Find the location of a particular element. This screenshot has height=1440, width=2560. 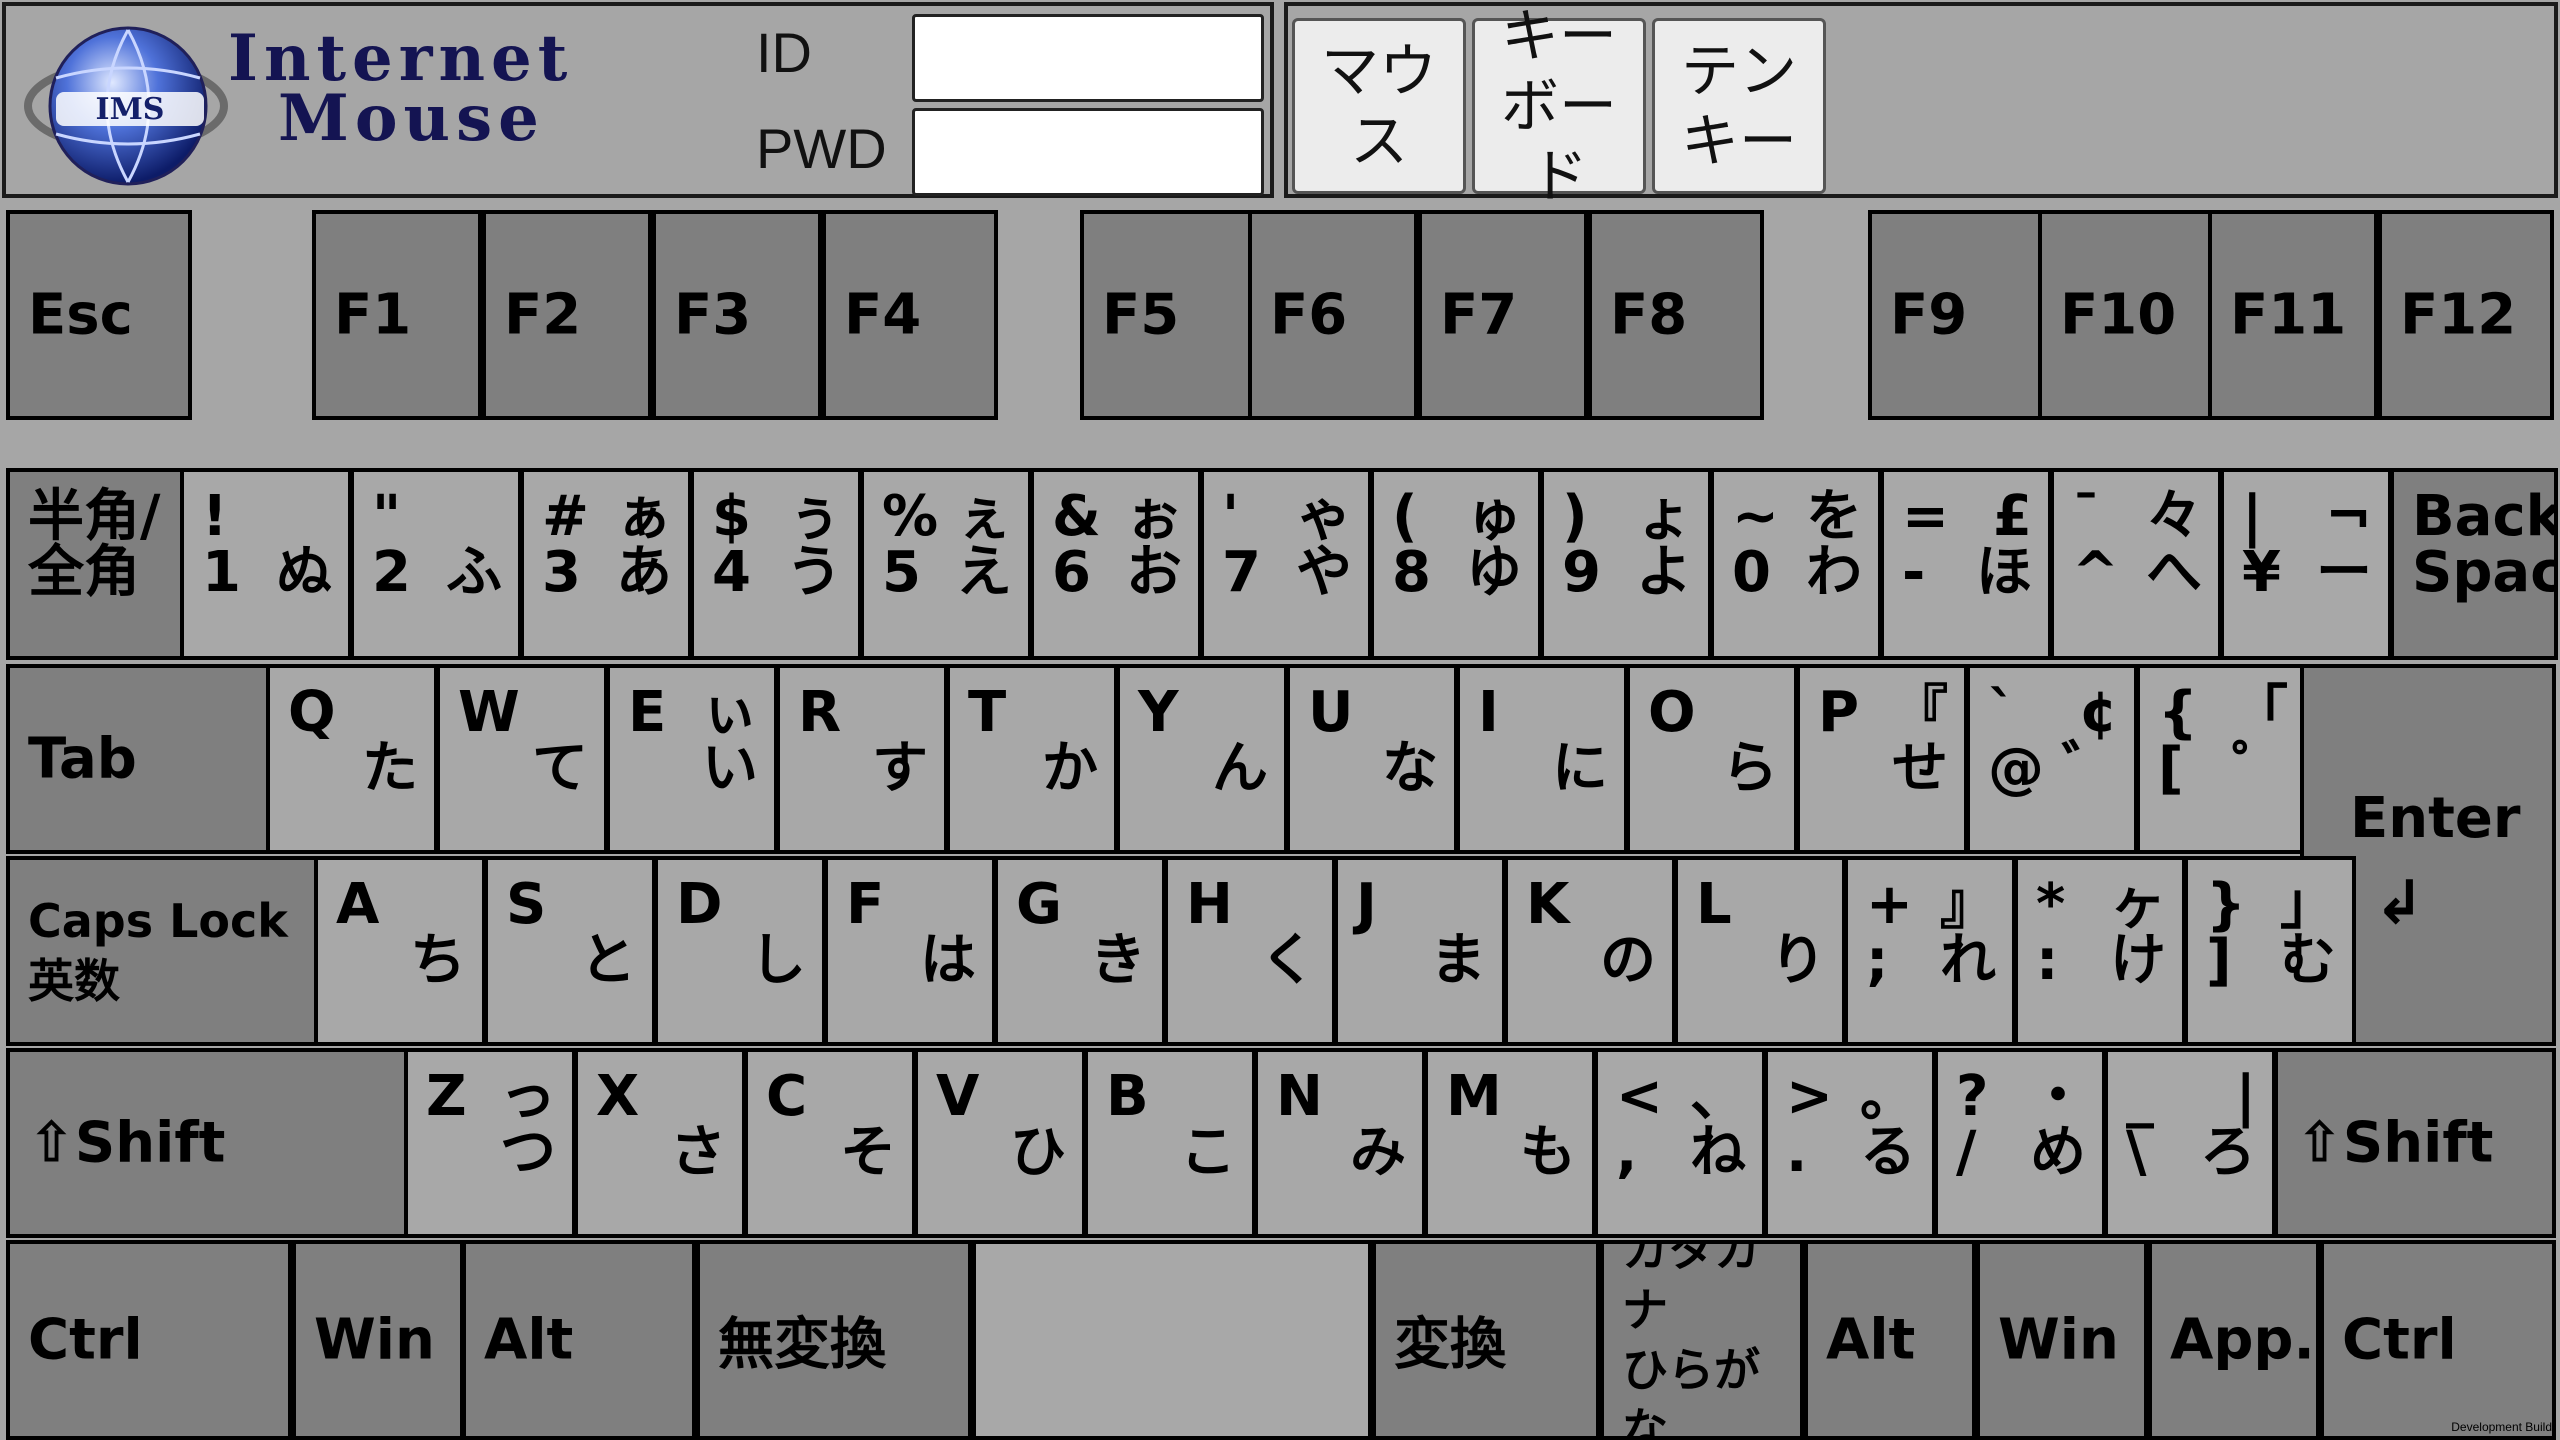

key-legend: B is located at coordinates (1127, 1096).